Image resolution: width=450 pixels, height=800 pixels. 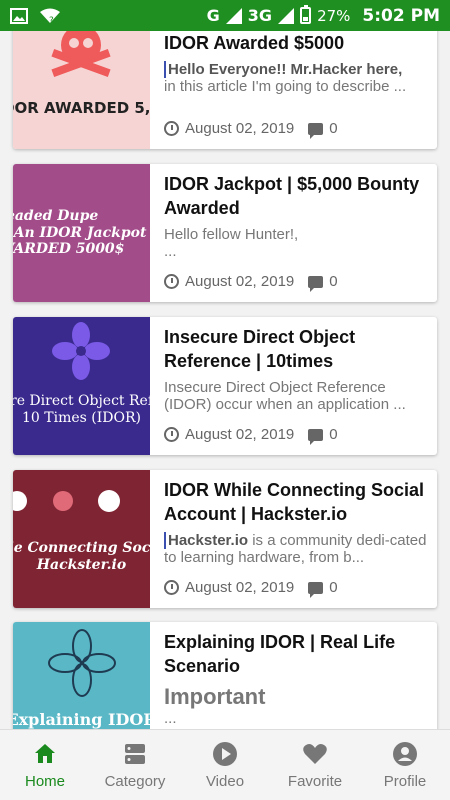 What do you see at coordinates (295, 43) in the screenshot?
I see `article-title: IDOR Awarded $5000` at bounding box center [295, 43].